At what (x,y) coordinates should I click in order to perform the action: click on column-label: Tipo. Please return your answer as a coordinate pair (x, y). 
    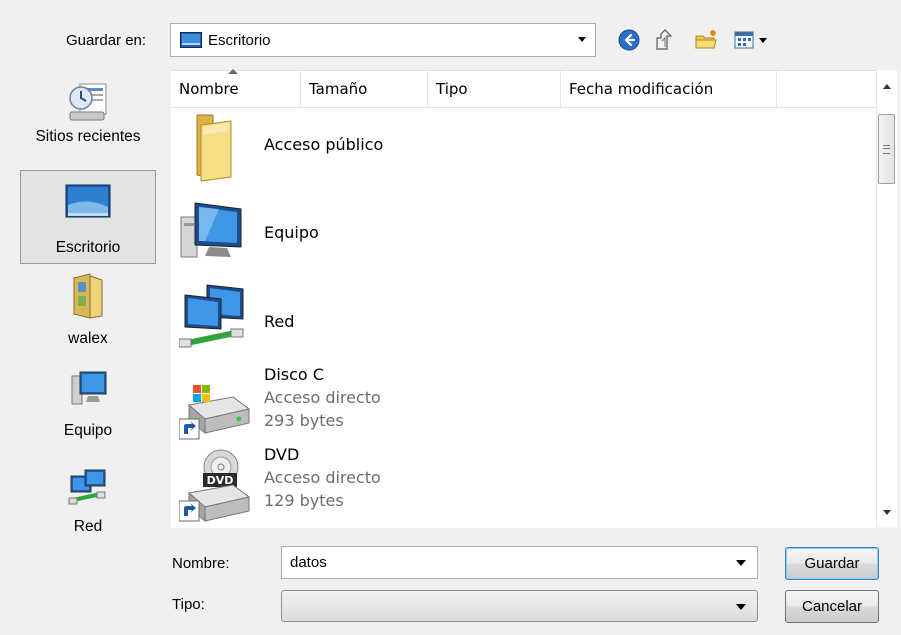
    Looking at the image, I should click on (452, 89).